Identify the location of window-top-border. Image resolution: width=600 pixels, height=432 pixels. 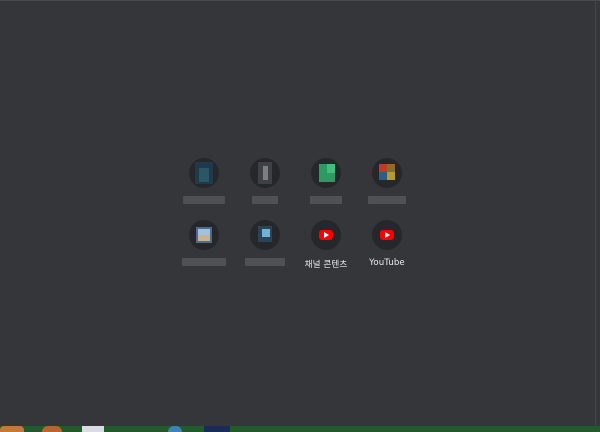
(300, 0).